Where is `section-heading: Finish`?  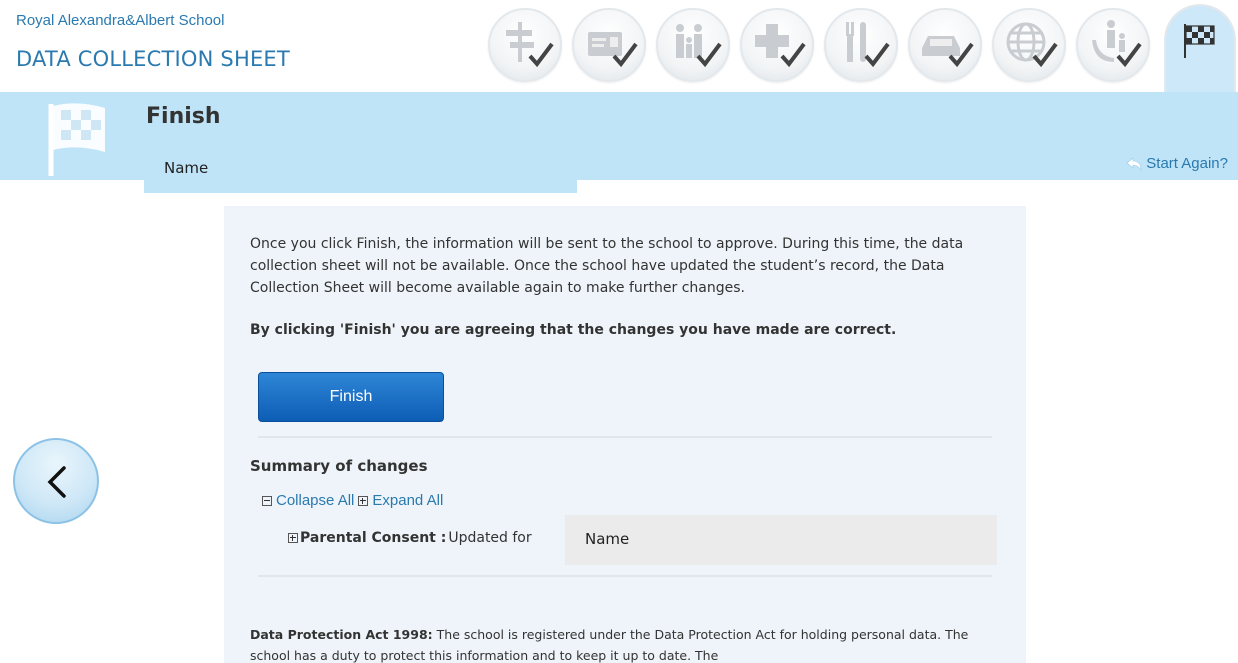 section-heading: Finish is located at coordinates (183, 116).